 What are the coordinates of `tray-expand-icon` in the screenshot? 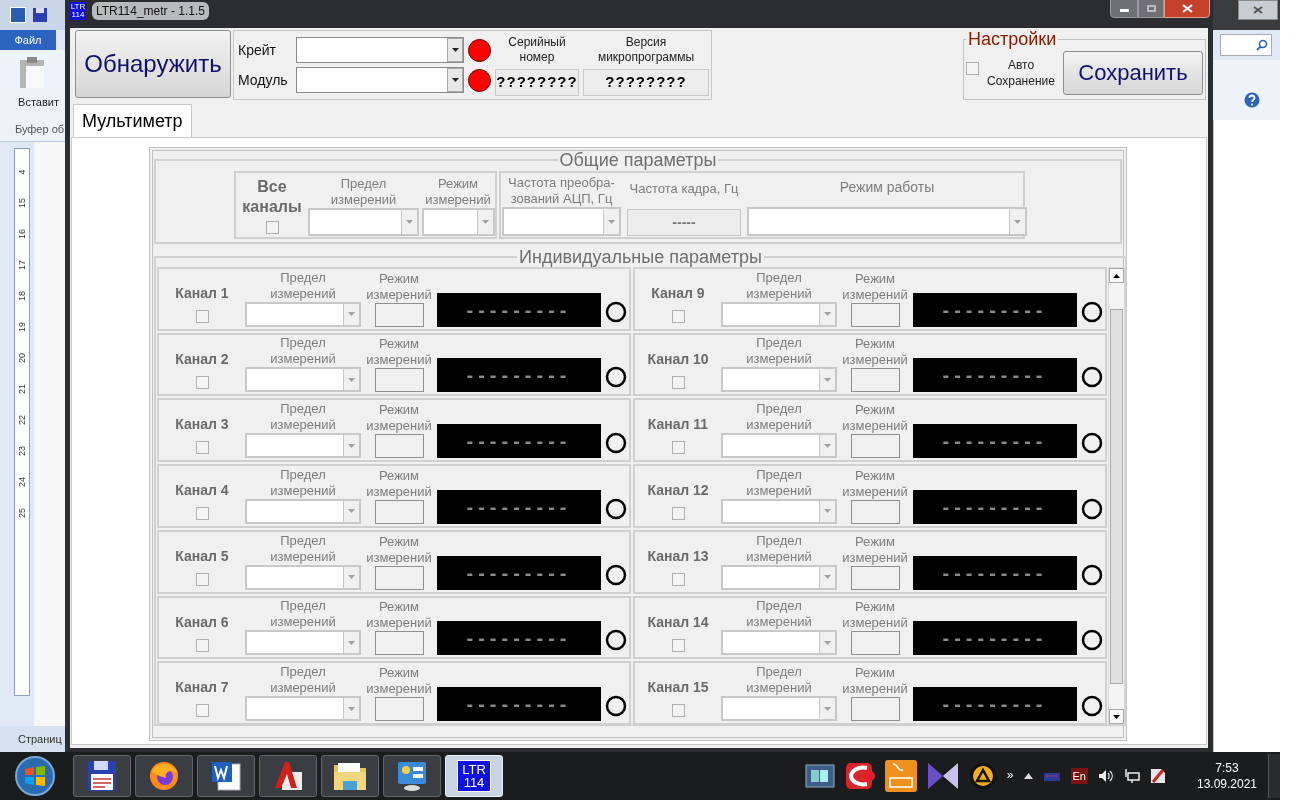 It's located at (1028, 776).